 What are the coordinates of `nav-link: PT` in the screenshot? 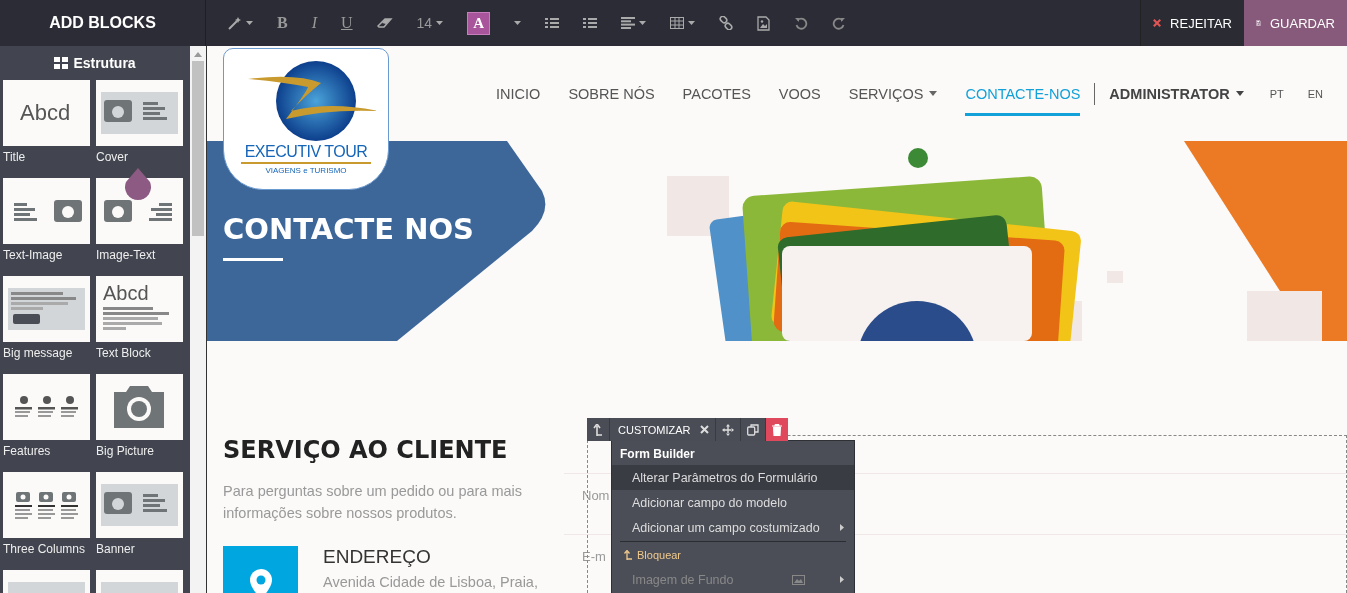 It's located at (1276, 93).